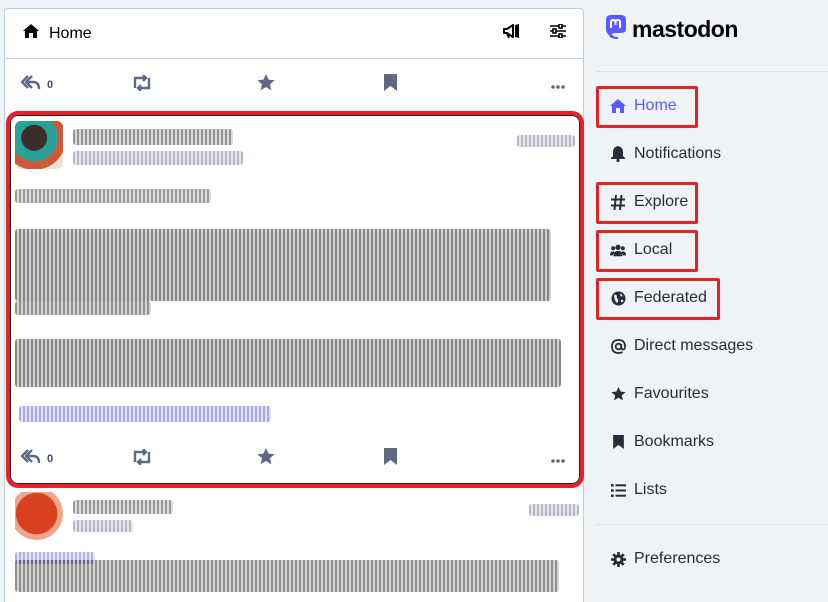  I want to click on nav-federated: Federated, so click(712, 298).